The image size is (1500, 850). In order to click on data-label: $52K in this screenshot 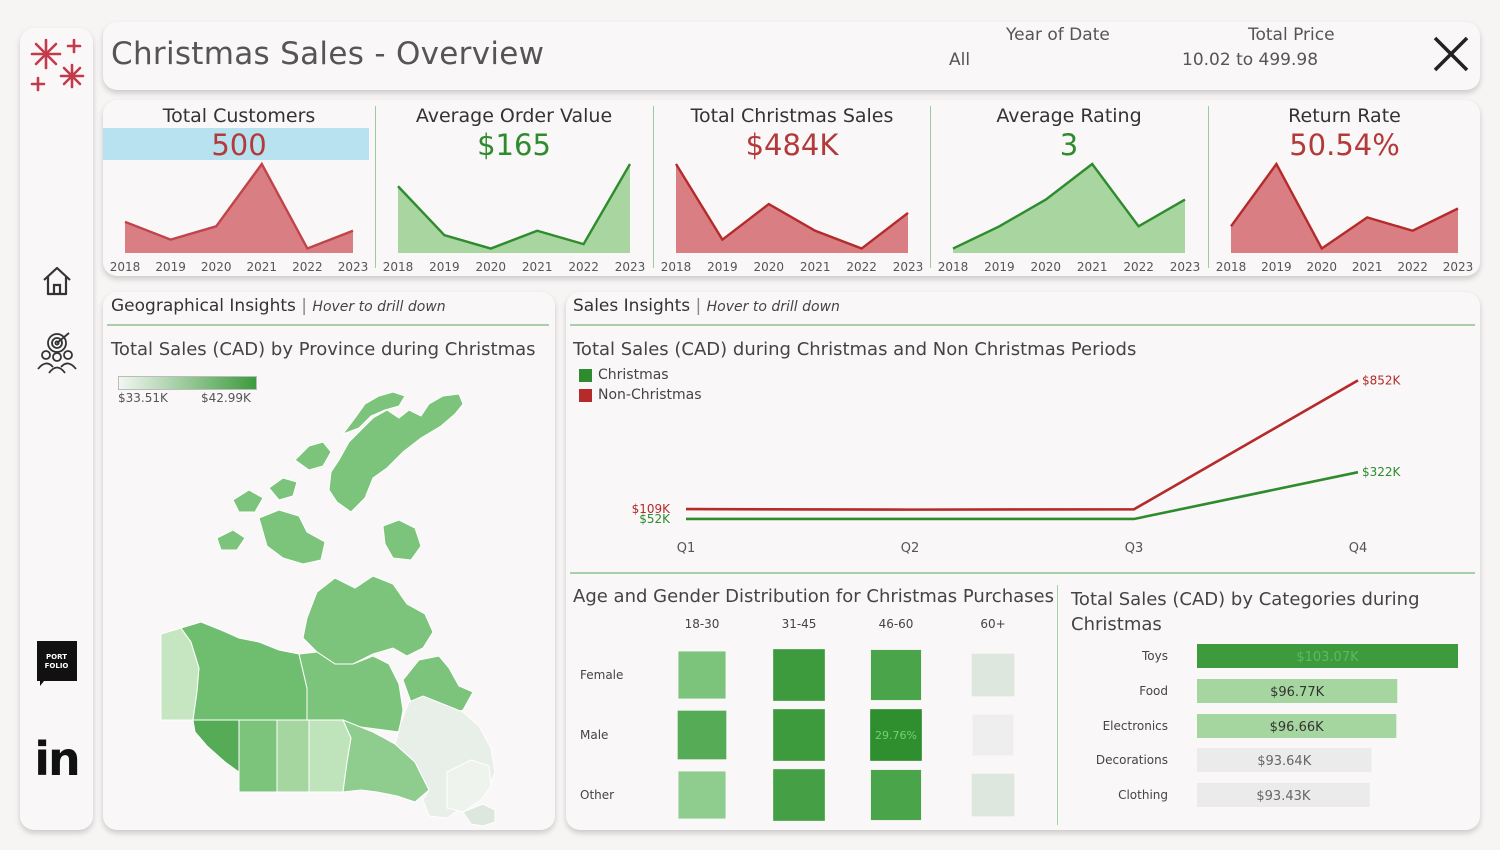, I will do `click(655, 519)`.